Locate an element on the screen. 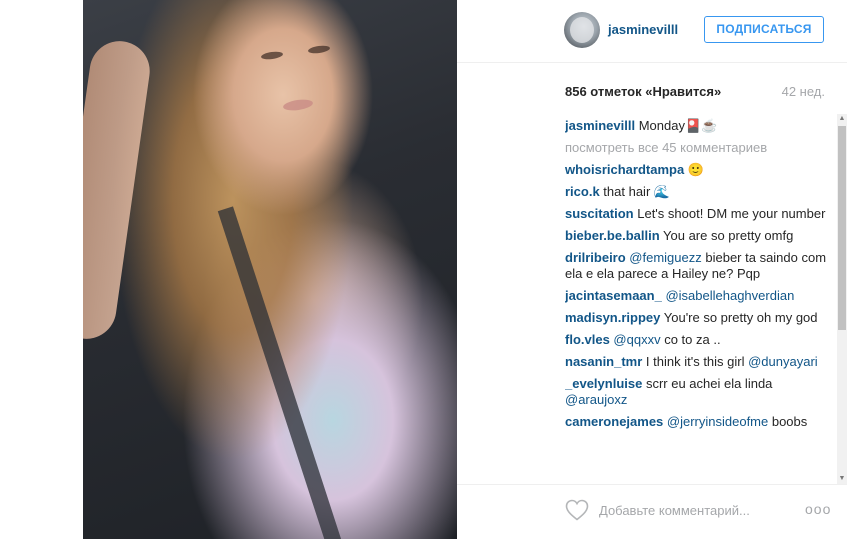 Image resolution: width=847 pixels, height=540 pixels. comment-item: jacintasemaan_ @isabellehaghverdian is located at coordinates (696, 296).